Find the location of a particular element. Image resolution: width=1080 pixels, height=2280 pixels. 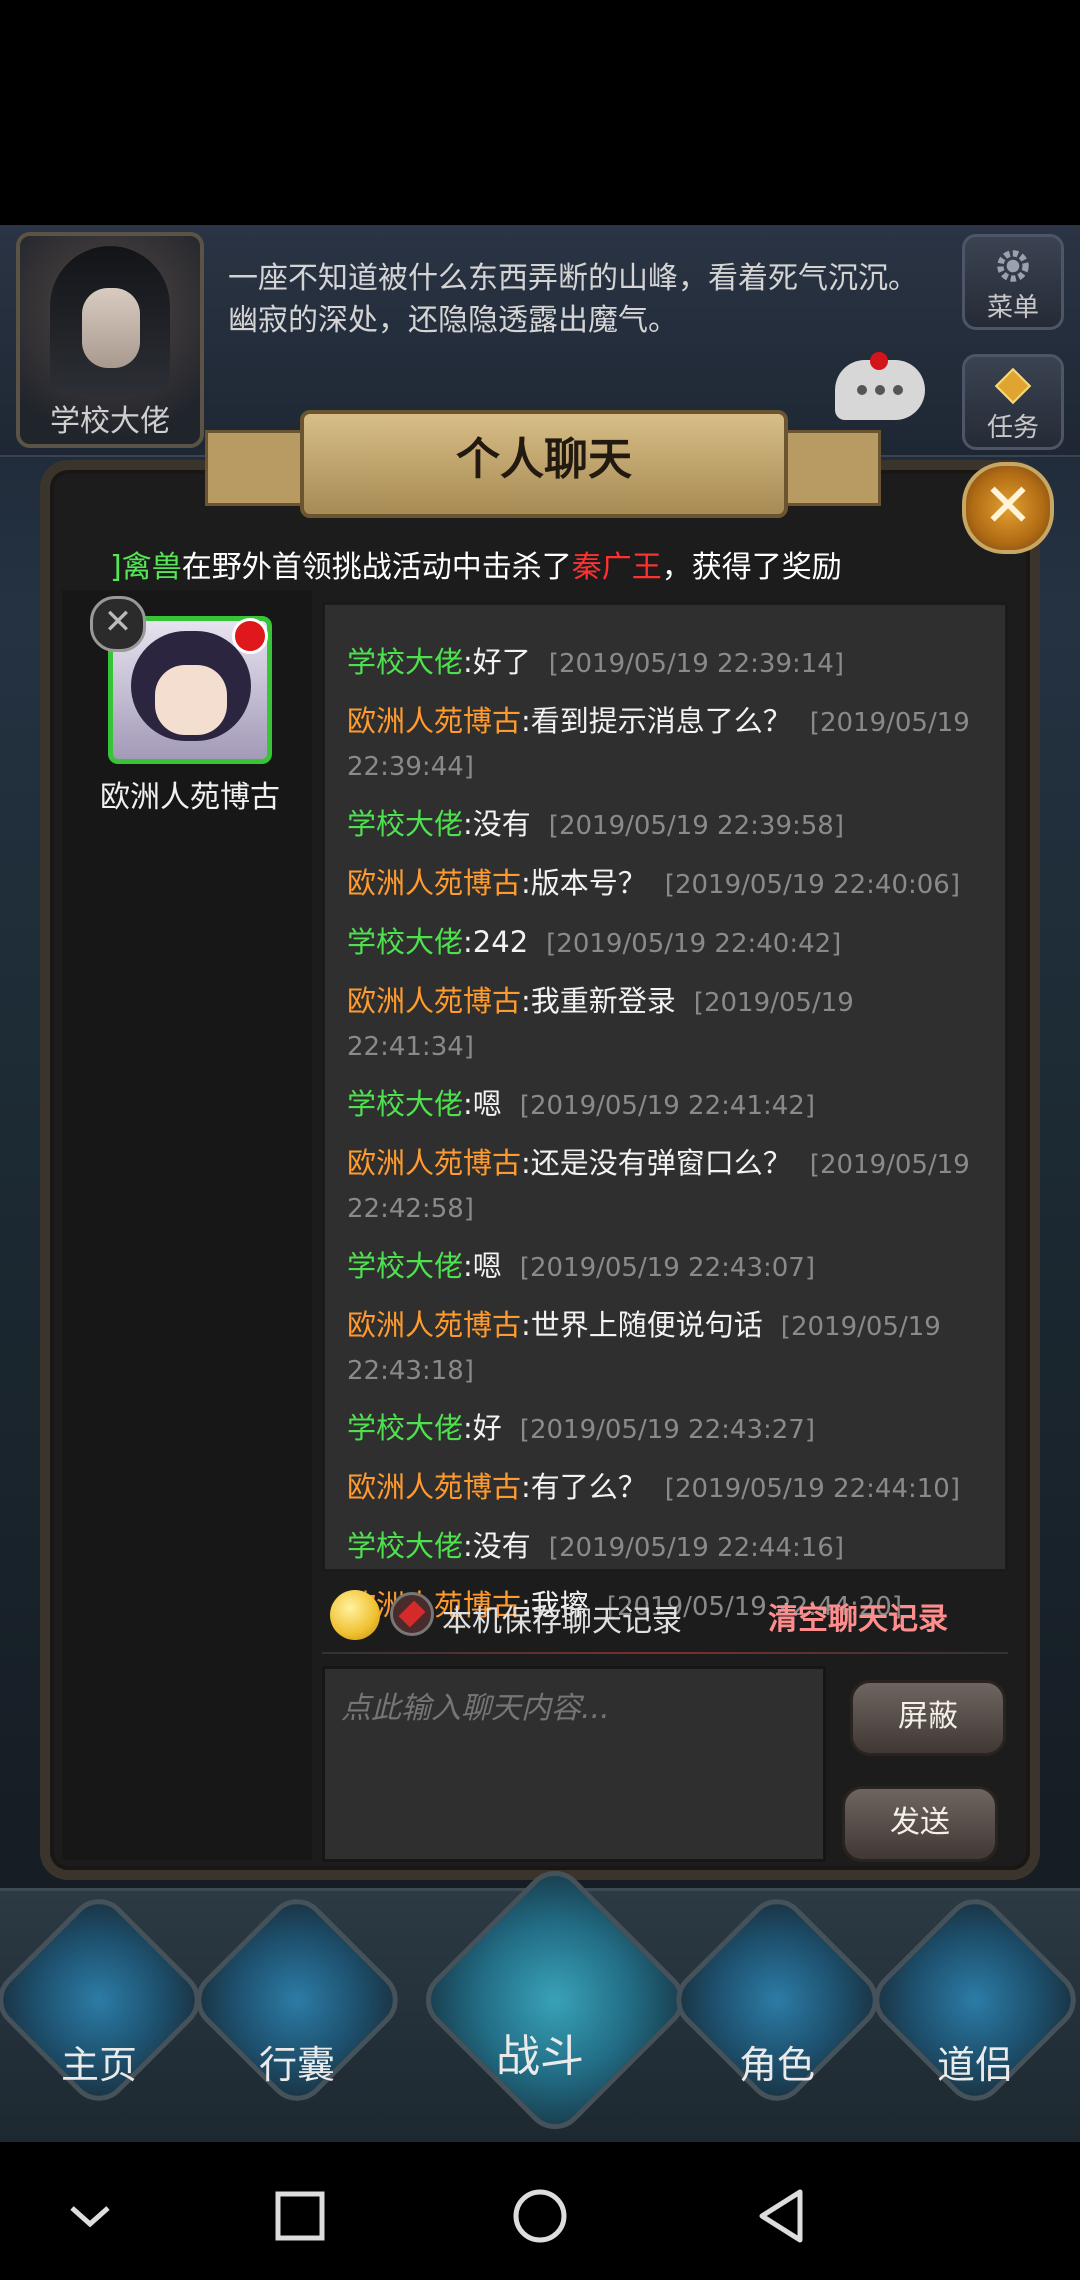

chat-message: 学校大佬:好 [2019/05/19 22:43:27] is located at coordinates (664, 1429).